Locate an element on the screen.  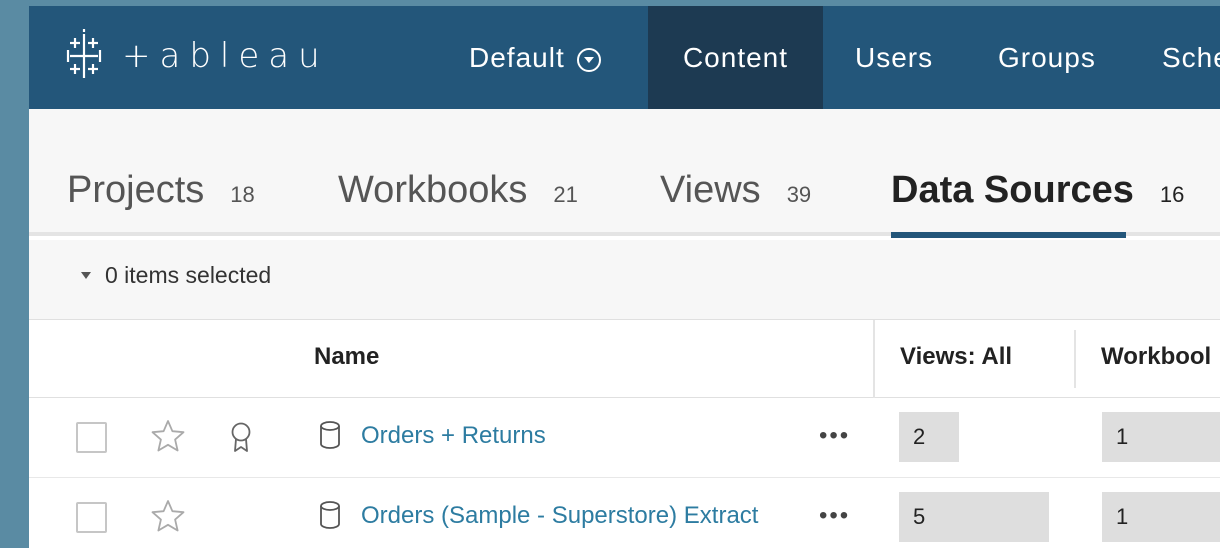
caret-down-icon is located at coordinates (86, 275).